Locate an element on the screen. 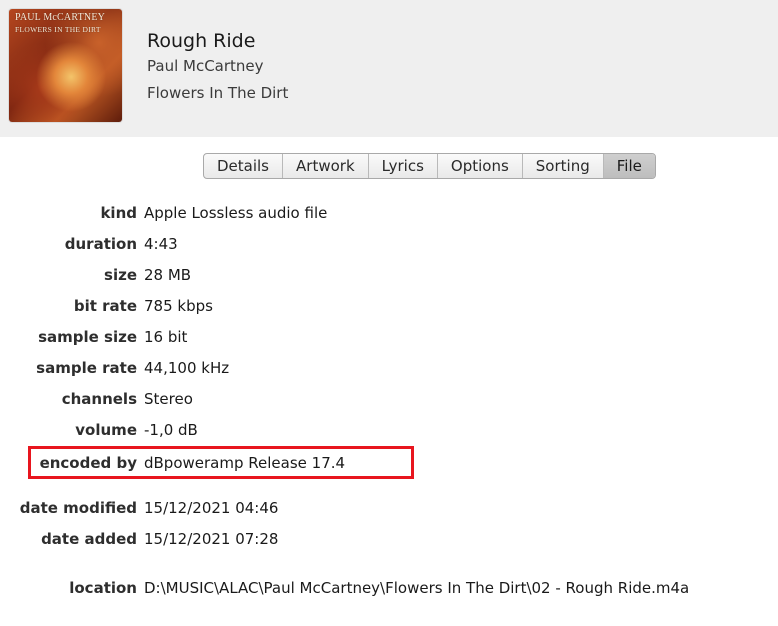 Image resolution: width=778 pixels, height=626 pixels. info-row-volume: volume -1,0 dB is located at coordinates (389, 432).